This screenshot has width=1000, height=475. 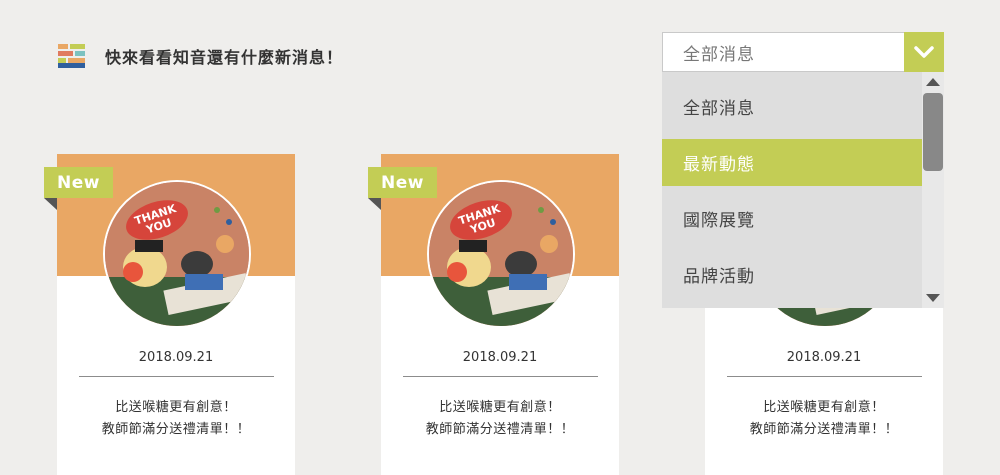 What do you see at coordinates (792, 162) in the screenshot?
I see `dropdown-option-latest: 最新動態` at bounding box center [792, 162].